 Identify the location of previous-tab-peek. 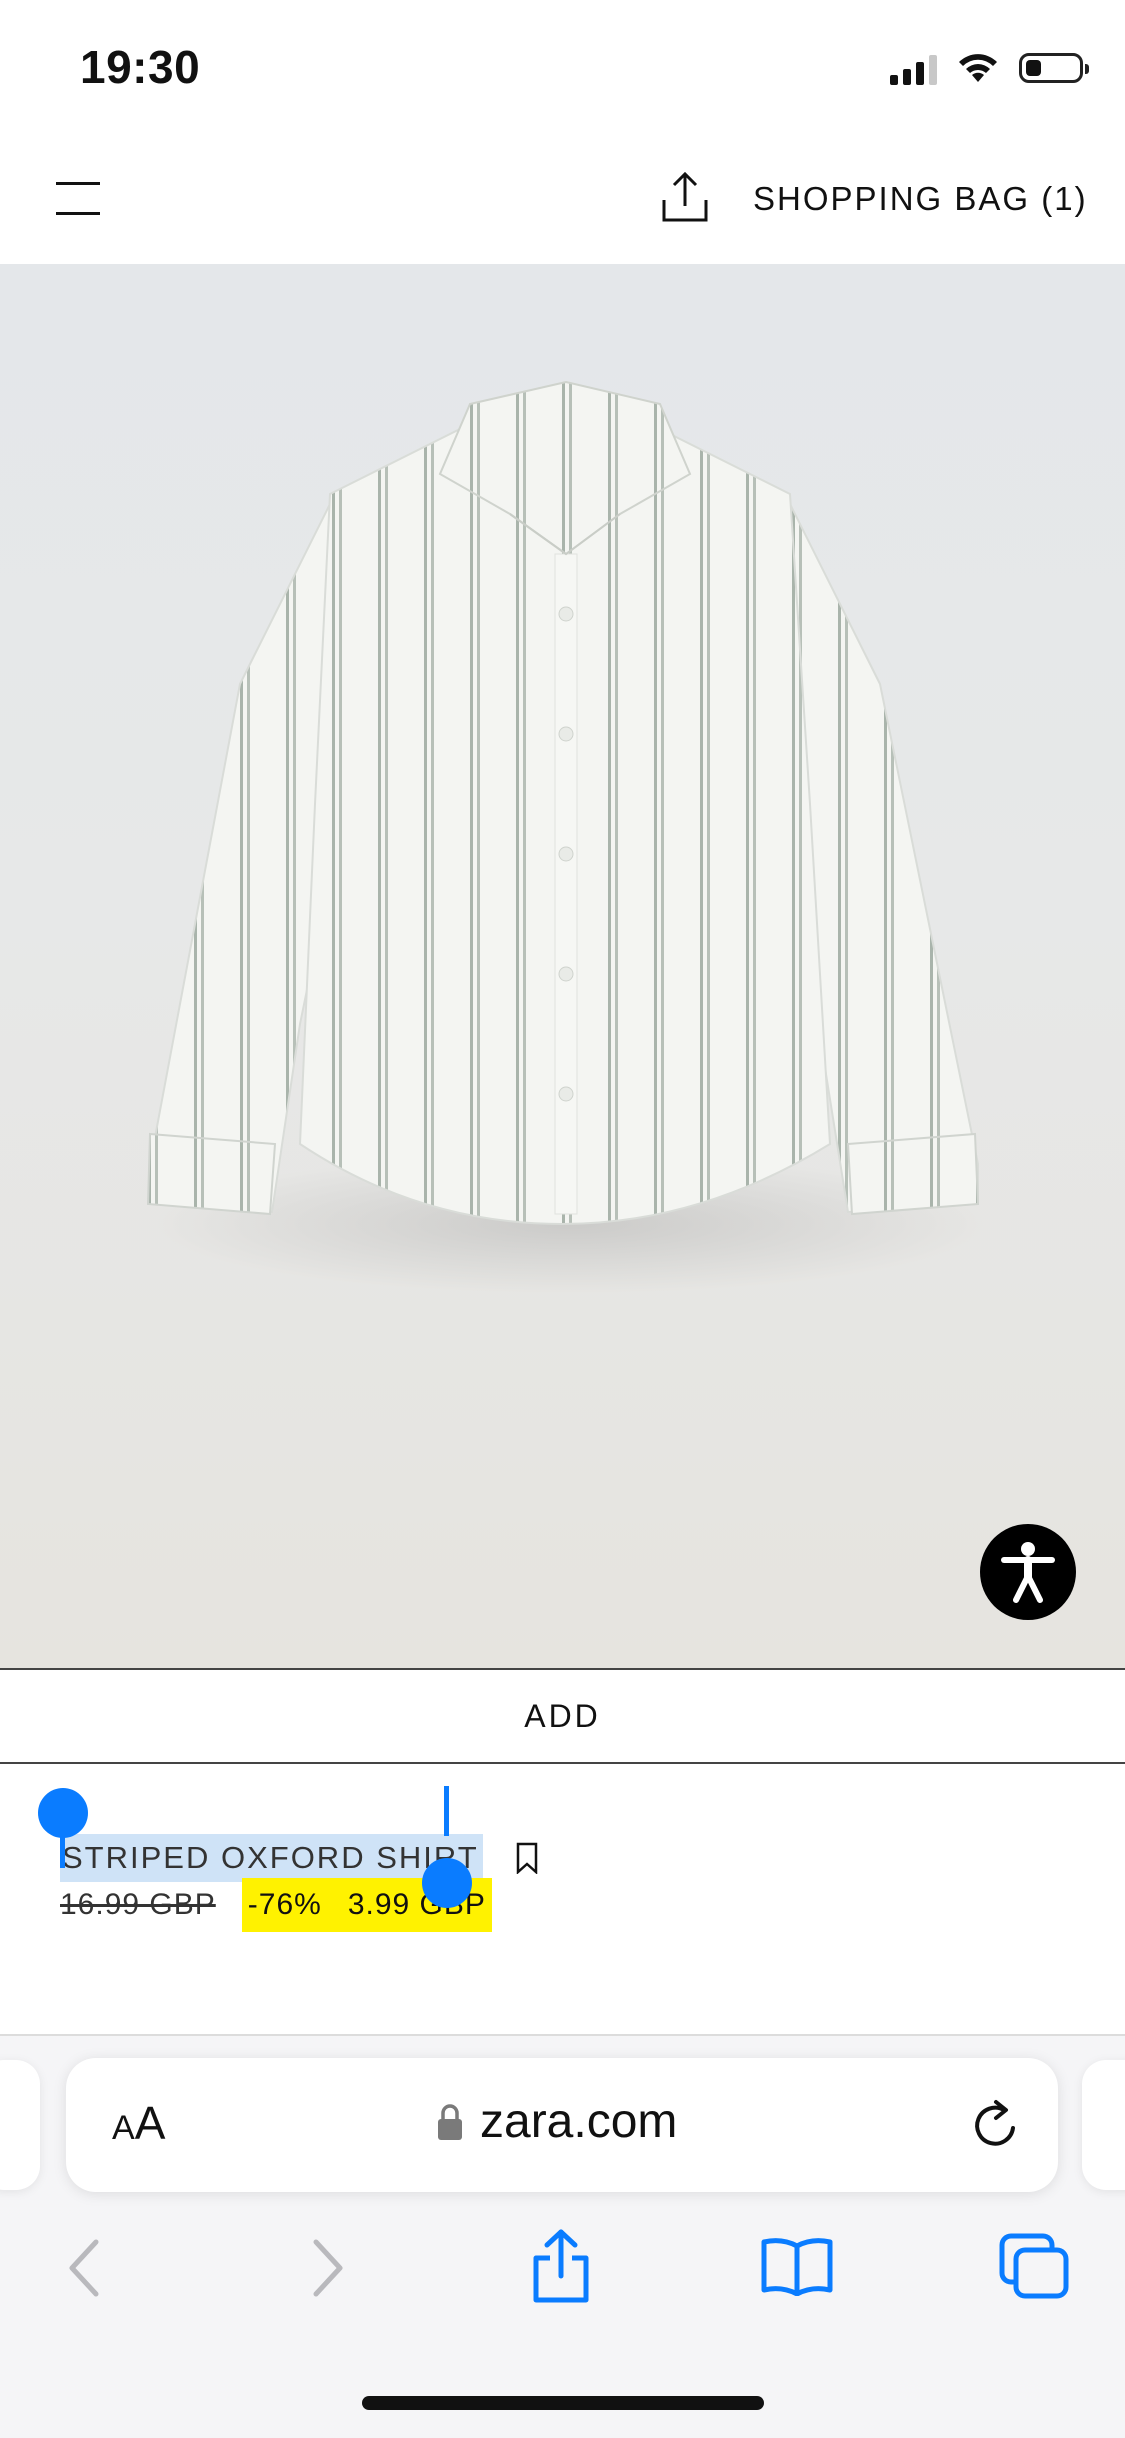
(20, 2125).